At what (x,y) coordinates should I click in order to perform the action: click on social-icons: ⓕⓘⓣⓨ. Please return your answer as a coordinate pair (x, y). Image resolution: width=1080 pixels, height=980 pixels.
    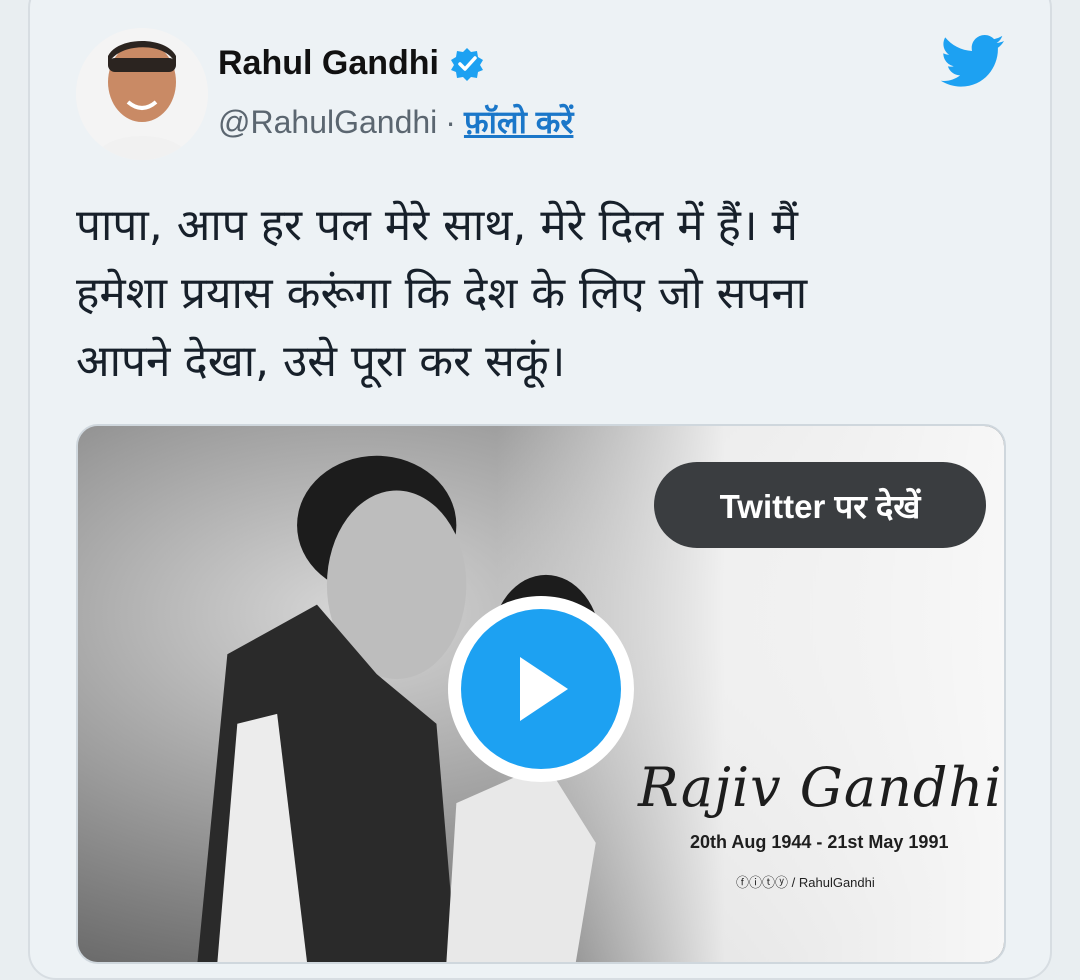
    Looking at the image, I should click on (762, 882).